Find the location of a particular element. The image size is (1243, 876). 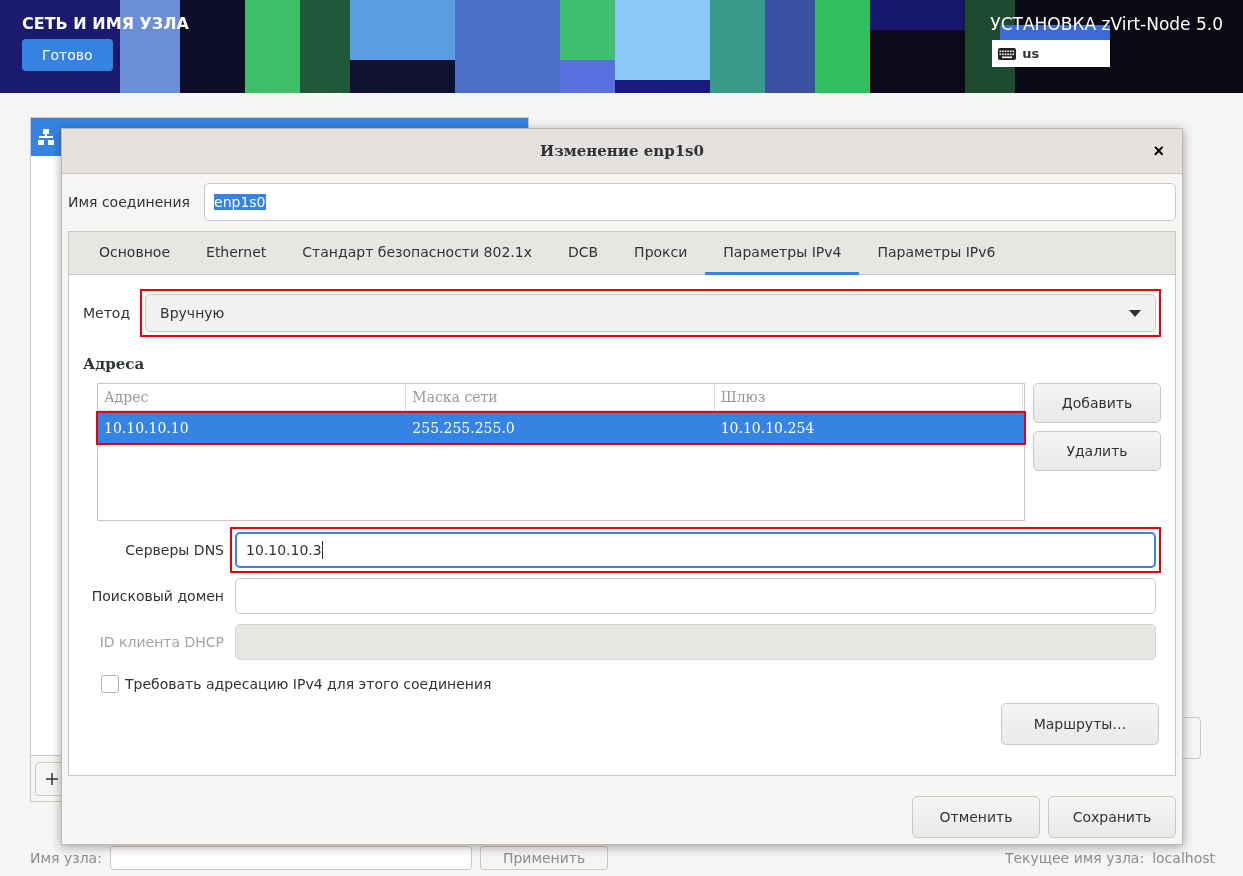

close-button: × is located at coordinates (1158, 151).